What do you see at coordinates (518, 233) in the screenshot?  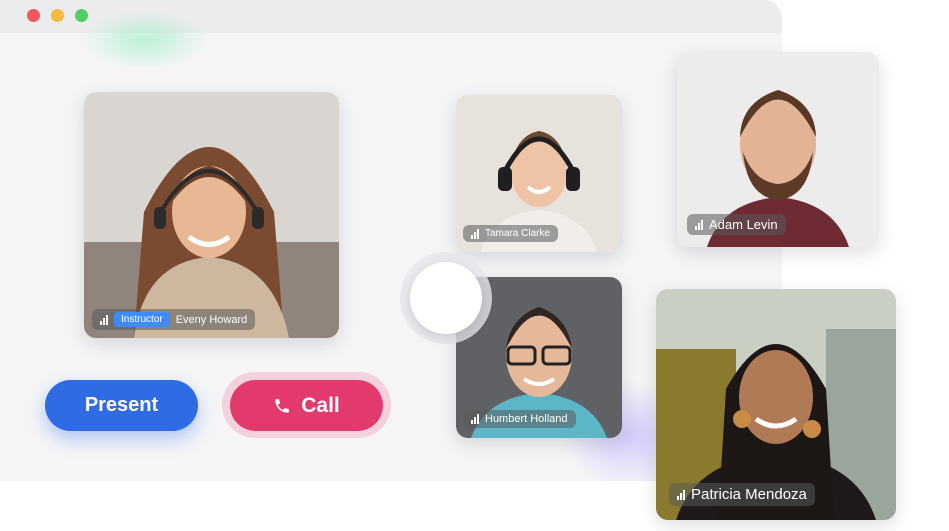 I see `participant-name: Tamara Clarke` at bounding box center [518, 233].